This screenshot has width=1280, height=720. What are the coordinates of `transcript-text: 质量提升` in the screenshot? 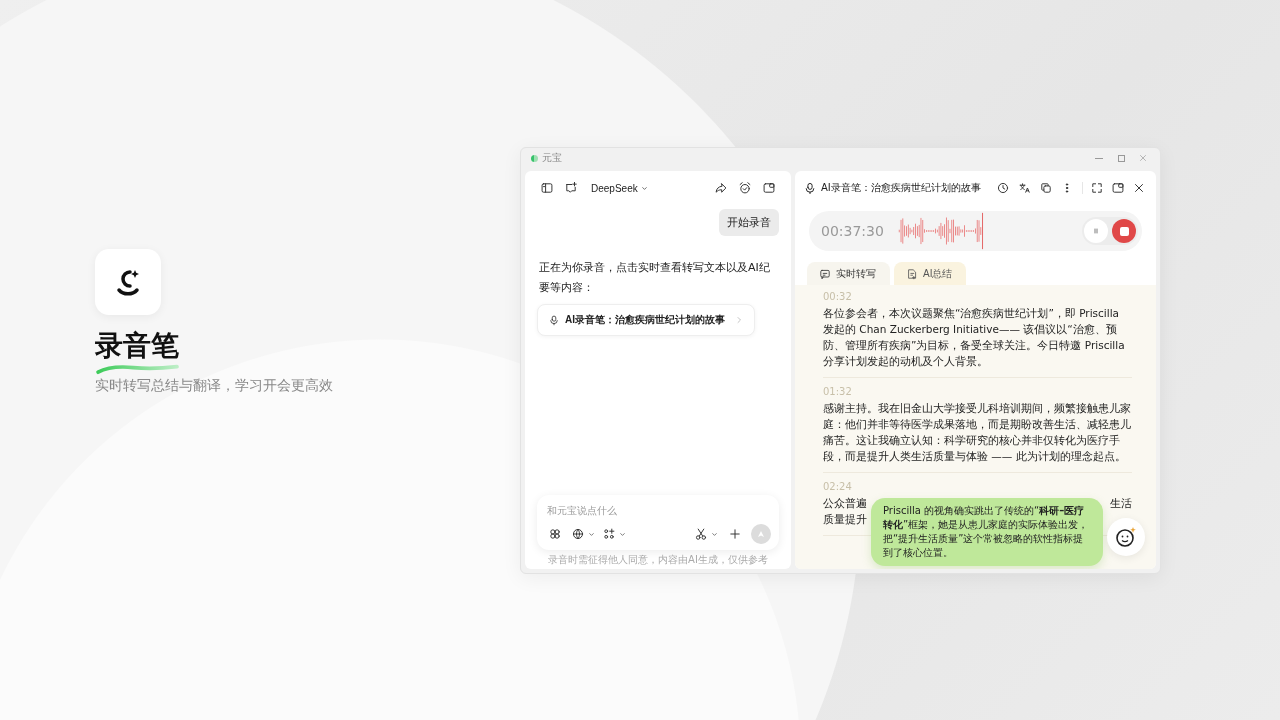 It's located at (845, 519).